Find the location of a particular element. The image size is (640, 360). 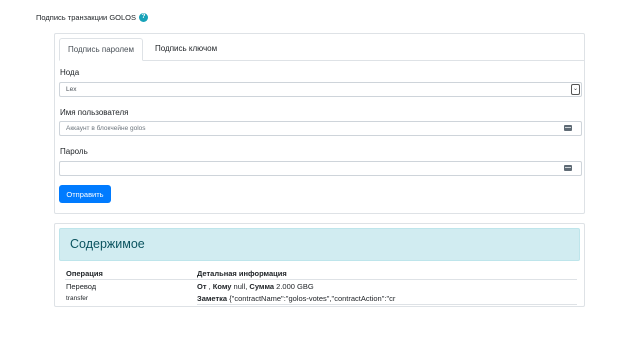

username-placeholder: Аккаунт в блокчейне golos is located at coordinates (106, 128).